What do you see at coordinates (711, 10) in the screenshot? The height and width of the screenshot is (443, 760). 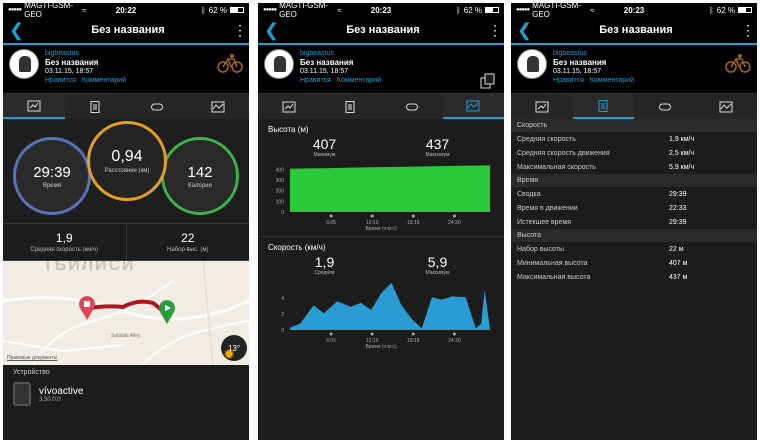 I see `bluetooth-icon: ᛒ` at bounding box center [711, 10].